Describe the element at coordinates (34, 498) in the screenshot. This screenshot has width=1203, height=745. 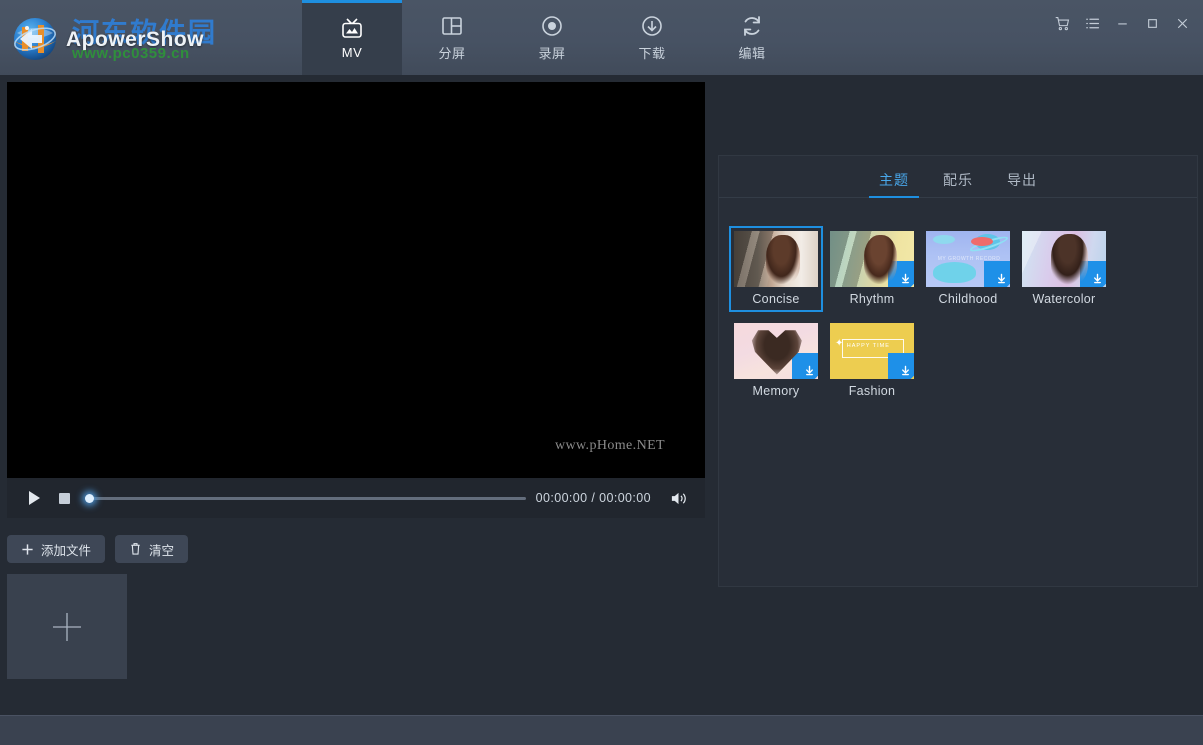
I see `play-button` at that location.